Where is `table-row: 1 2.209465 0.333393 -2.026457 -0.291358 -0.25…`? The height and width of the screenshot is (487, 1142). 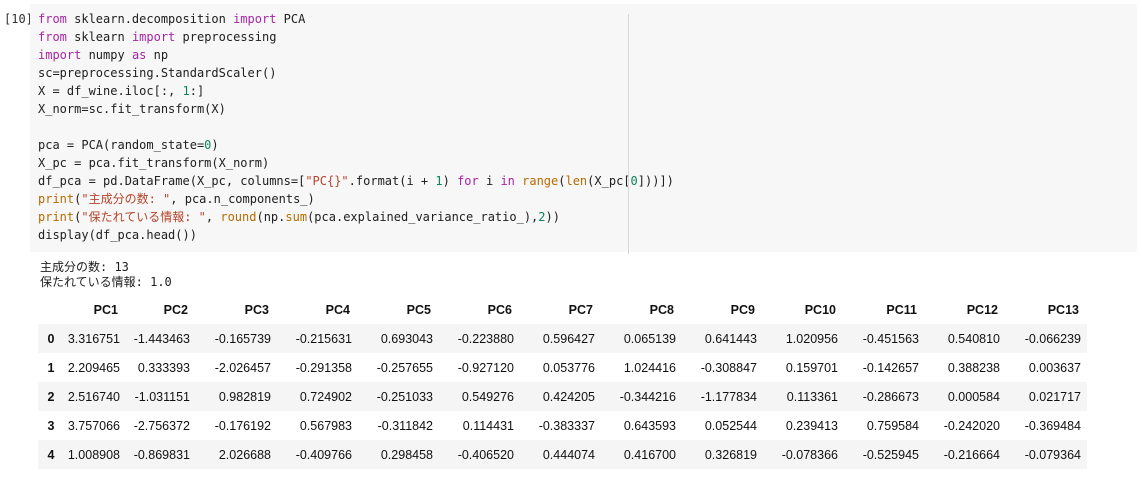
table-row: 1 2.209465 0.333393 -2.026457 -0.291358 -0.25… is located at coordinates (562, 367).